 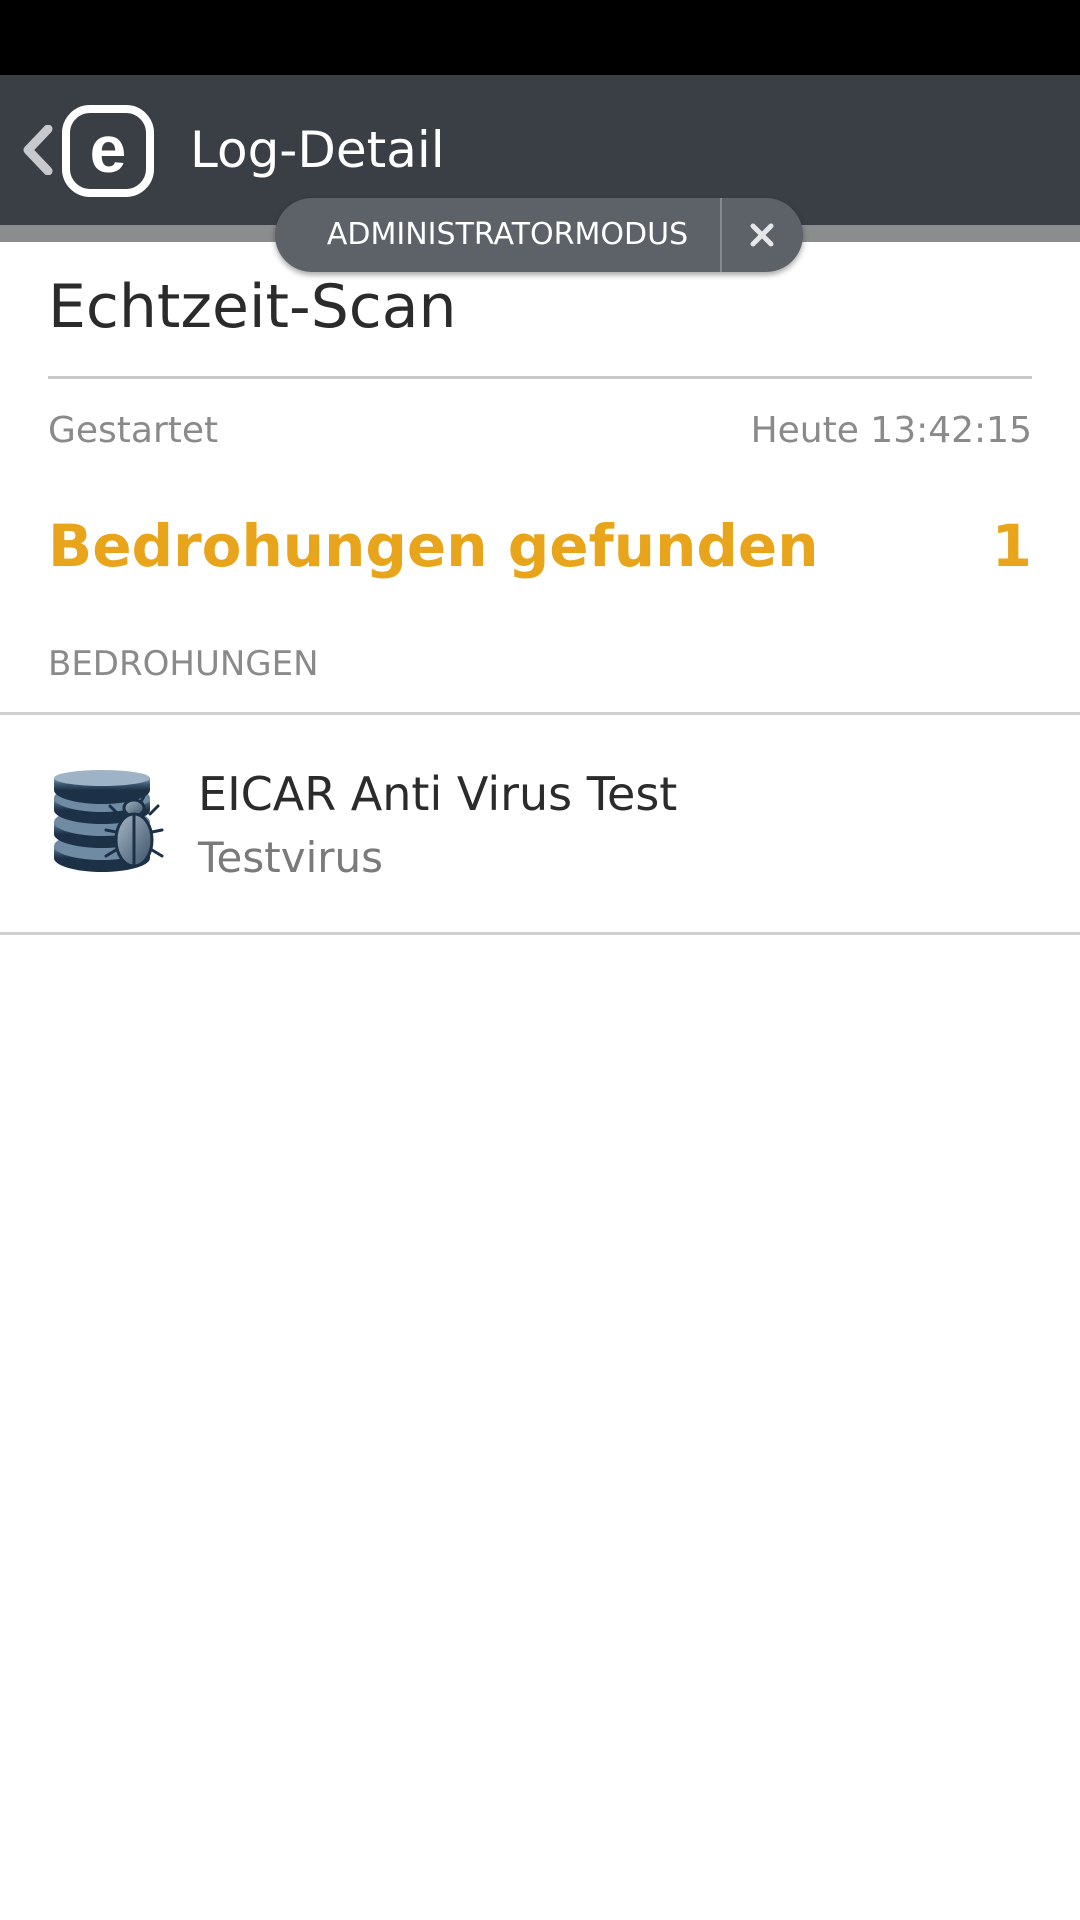 I want to click on threat-type: Testvirus, so click(x=291, y=857).